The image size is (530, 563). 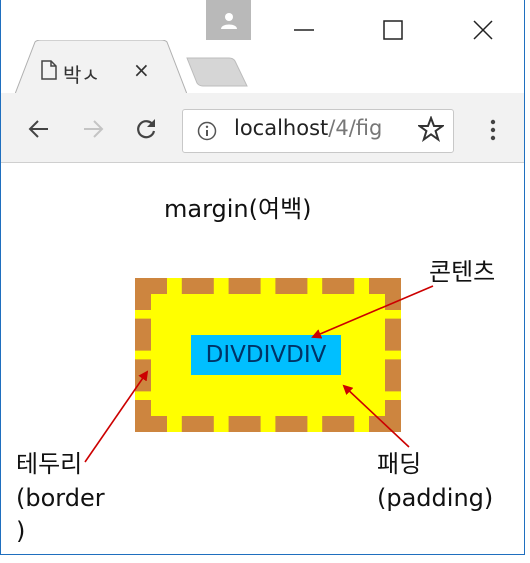 What do you see at coordinates (116, 416) in the screenshot?
I see `border-arrow` at bounding box center [116, 416].